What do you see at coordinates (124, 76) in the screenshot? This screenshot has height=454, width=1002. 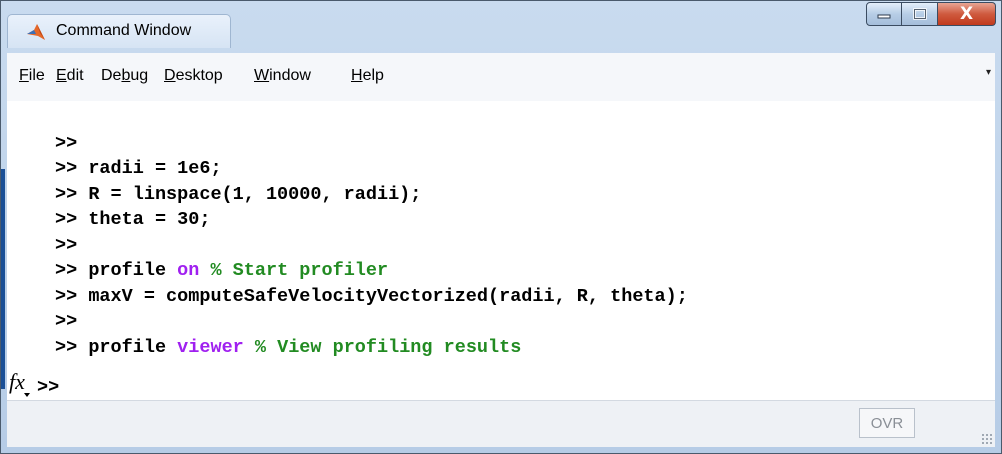 I see `menu-debug: Debug` at bounding box center [124, 76].